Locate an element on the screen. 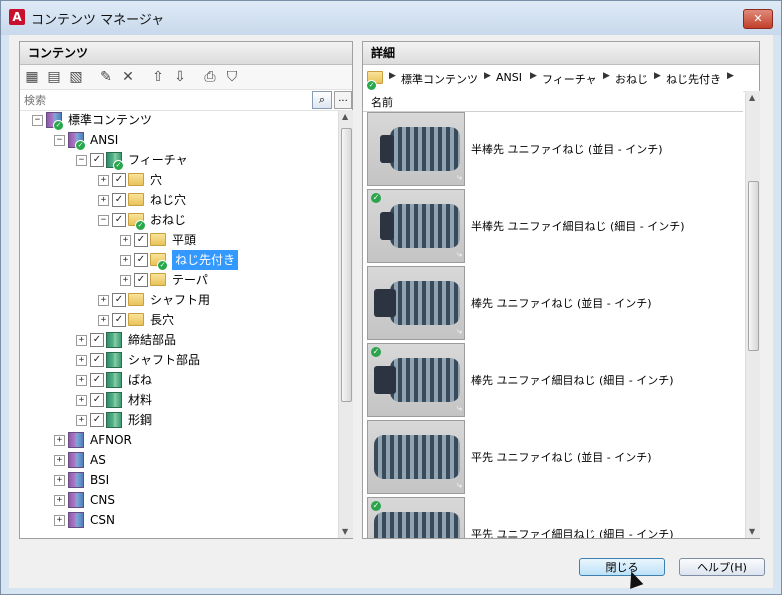 This screenshot has height=595, width=782. tree-item: + CSN is located at coordinates (178, 520).